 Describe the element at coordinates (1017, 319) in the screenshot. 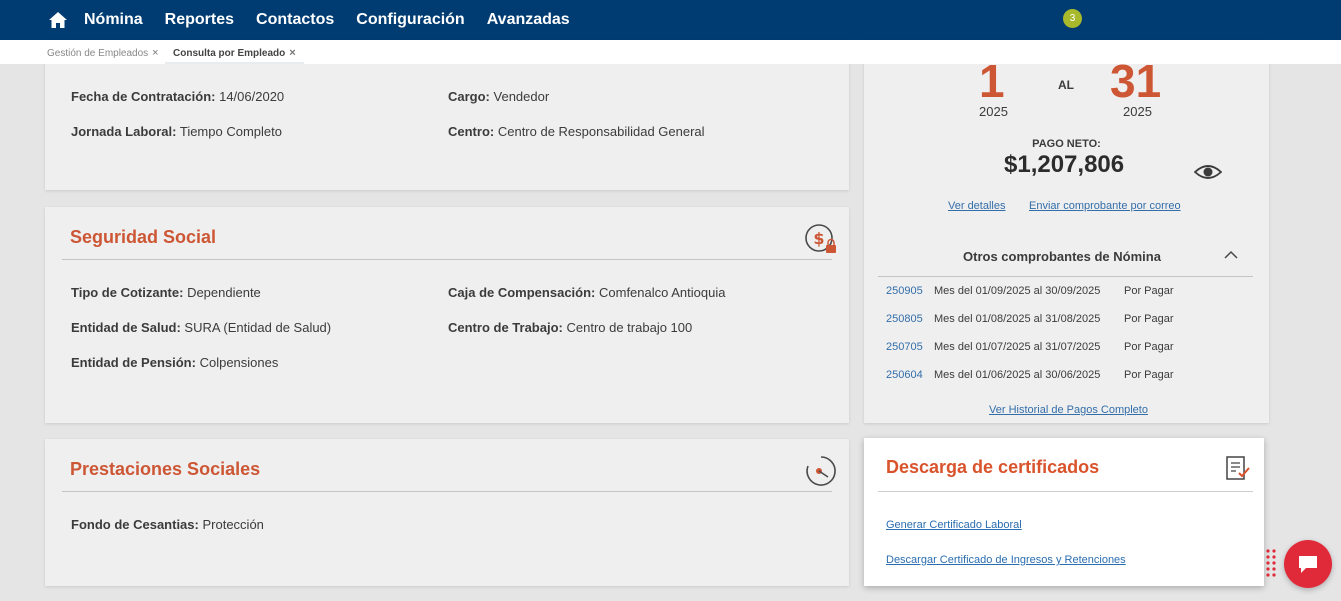

I see `comprobante-desc: Mes del 01/08/2025 al 31/08/2025` at that location.